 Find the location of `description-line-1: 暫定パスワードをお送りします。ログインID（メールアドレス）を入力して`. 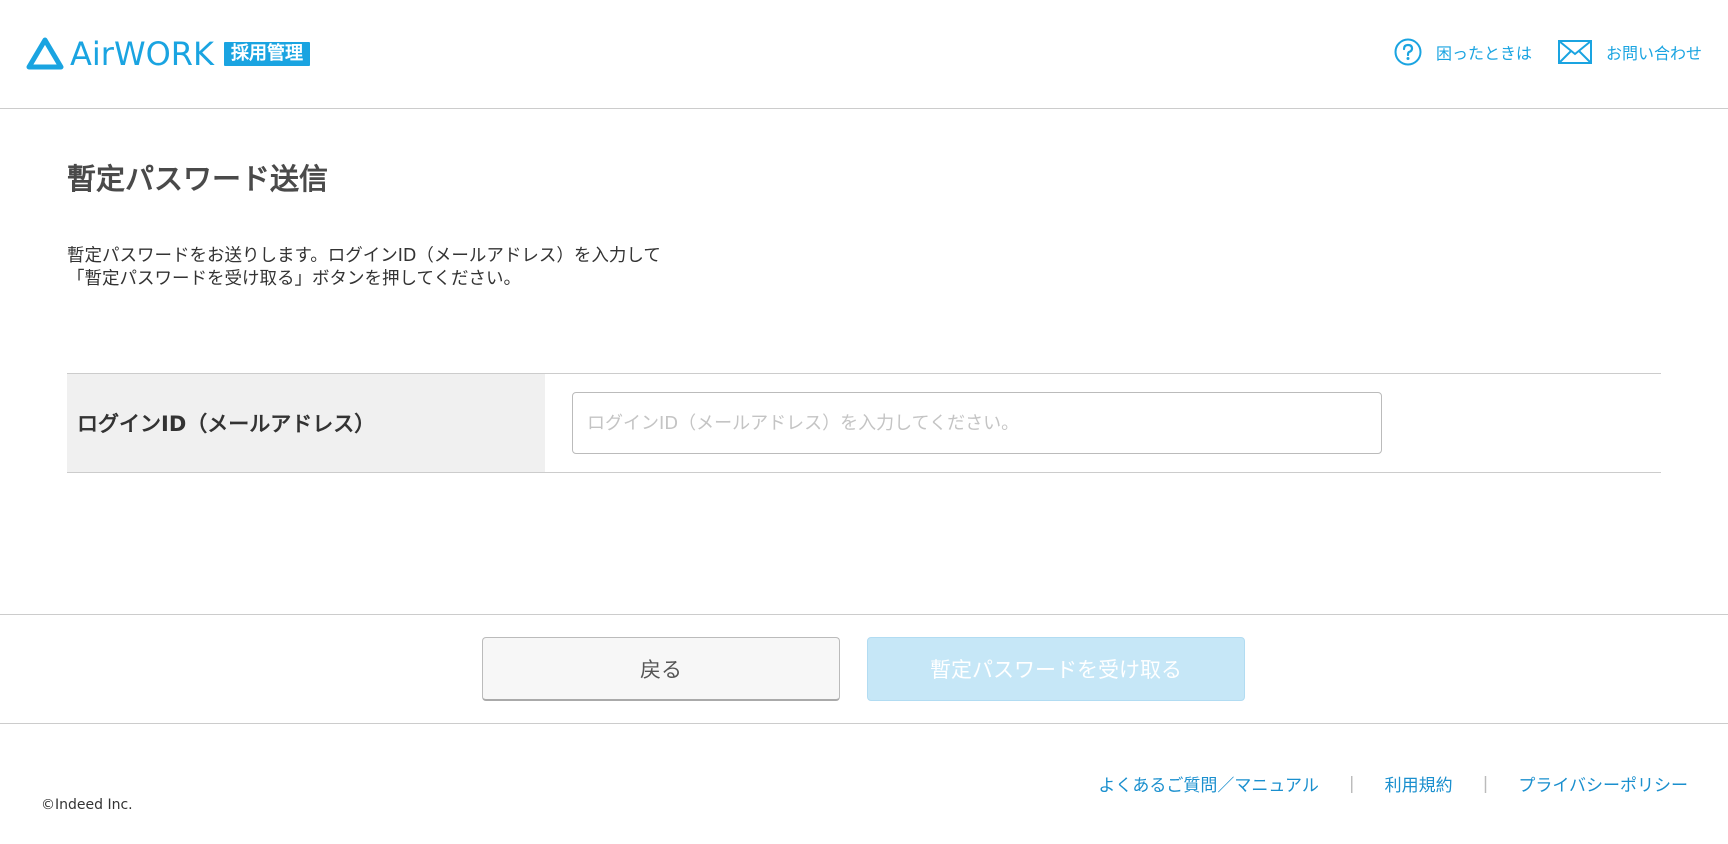

description-line-1: 暫定パスワードをお送りします。ログインID（メールアドレス）を入力して is located at coordinates (364, 256).